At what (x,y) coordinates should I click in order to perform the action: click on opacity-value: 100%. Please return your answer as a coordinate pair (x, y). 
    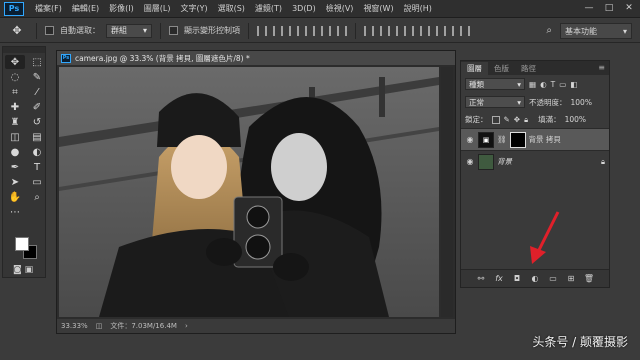
    Looking at the image, I should click on (581, 102).